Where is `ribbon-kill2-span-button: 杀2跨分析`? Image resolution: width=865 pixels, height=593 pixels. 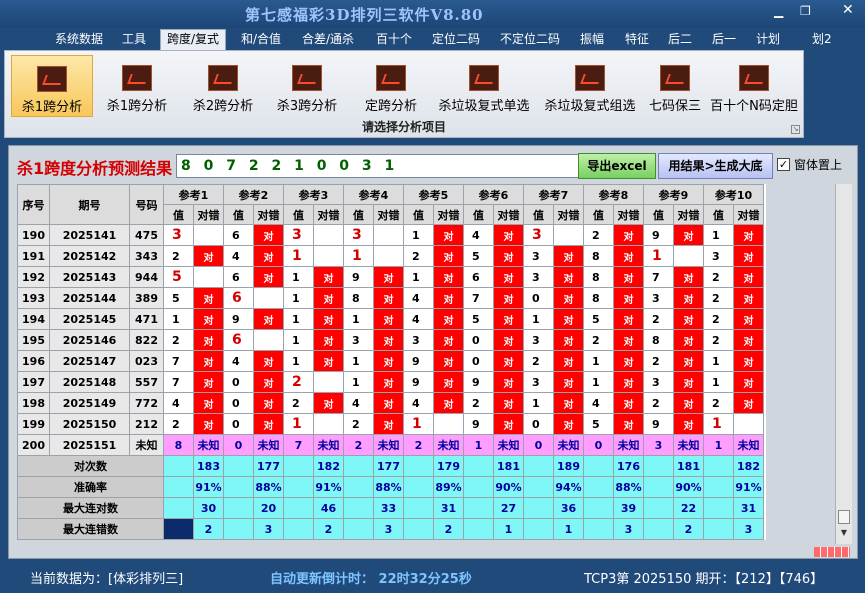 ribbon-kill2-span-button: 杀2跨分析 is located at coordinates (223, 86).